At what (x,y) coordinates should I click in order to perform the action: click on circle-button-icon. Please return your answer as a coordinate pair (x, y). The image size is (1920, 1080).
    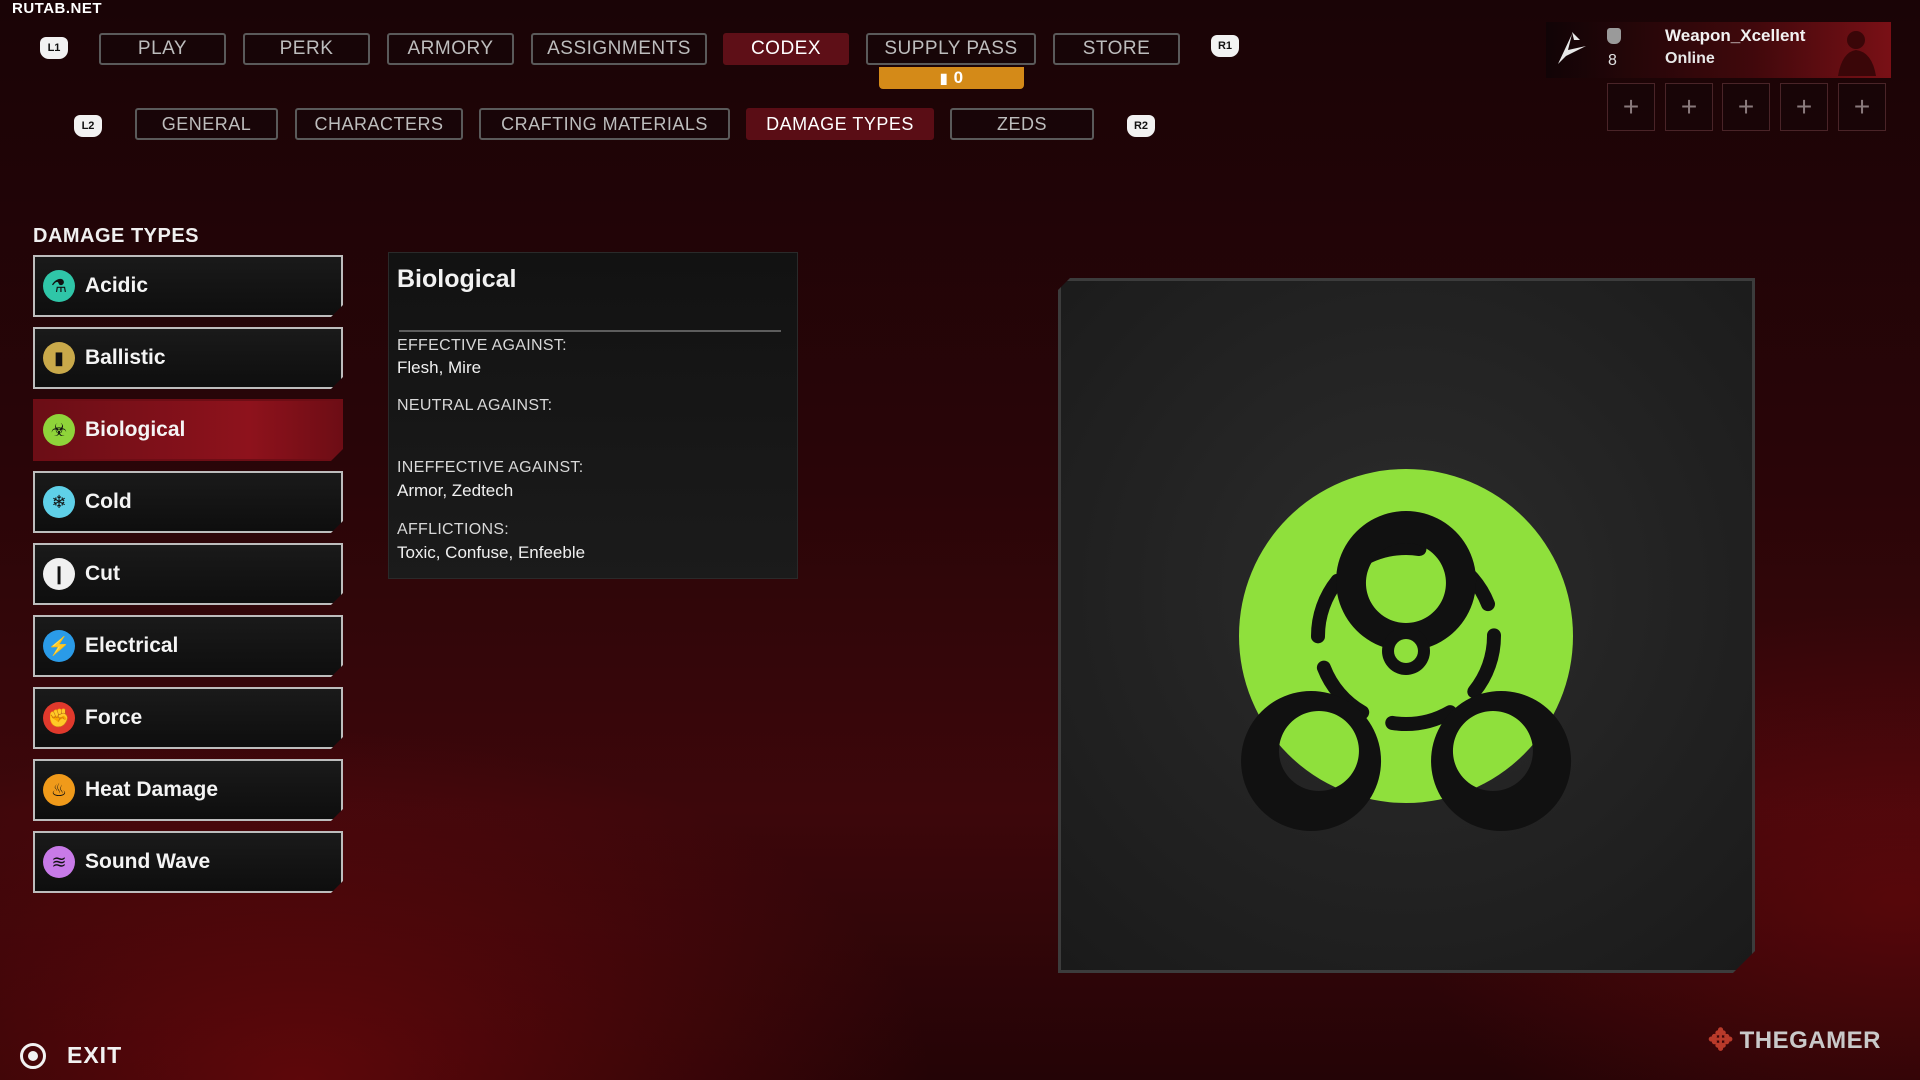
    Looking at the image, I should click on (33, 1056).